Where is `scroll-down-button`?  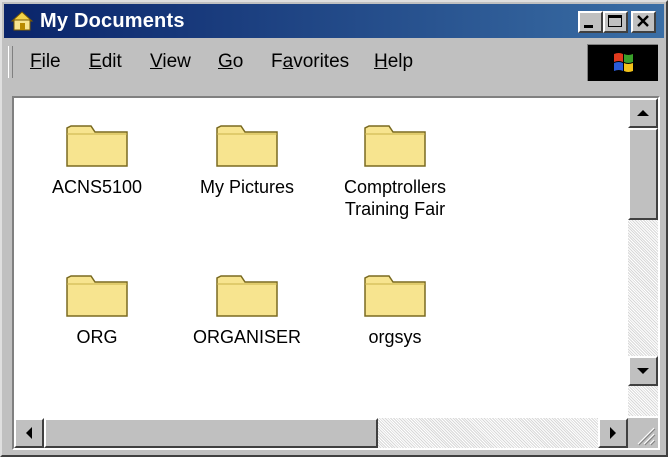 scroll-down-button is located at coordinates (643, 371).